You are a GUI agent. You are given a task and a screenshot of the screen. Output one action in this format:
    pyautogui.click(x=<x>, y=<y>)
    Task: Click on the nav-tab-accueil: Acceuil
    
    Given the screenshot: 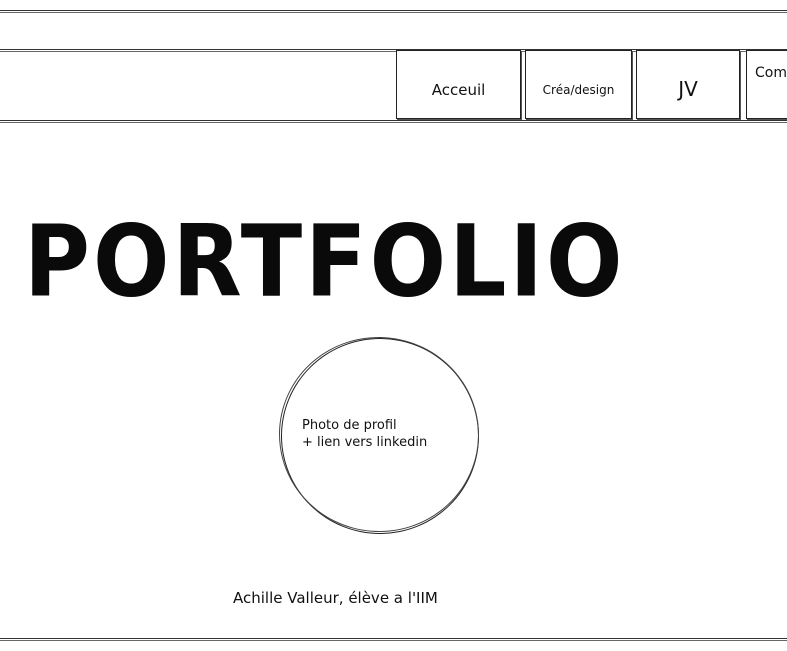 What is the action you would take?
    pyautogui.click(x=458, y=84)
    